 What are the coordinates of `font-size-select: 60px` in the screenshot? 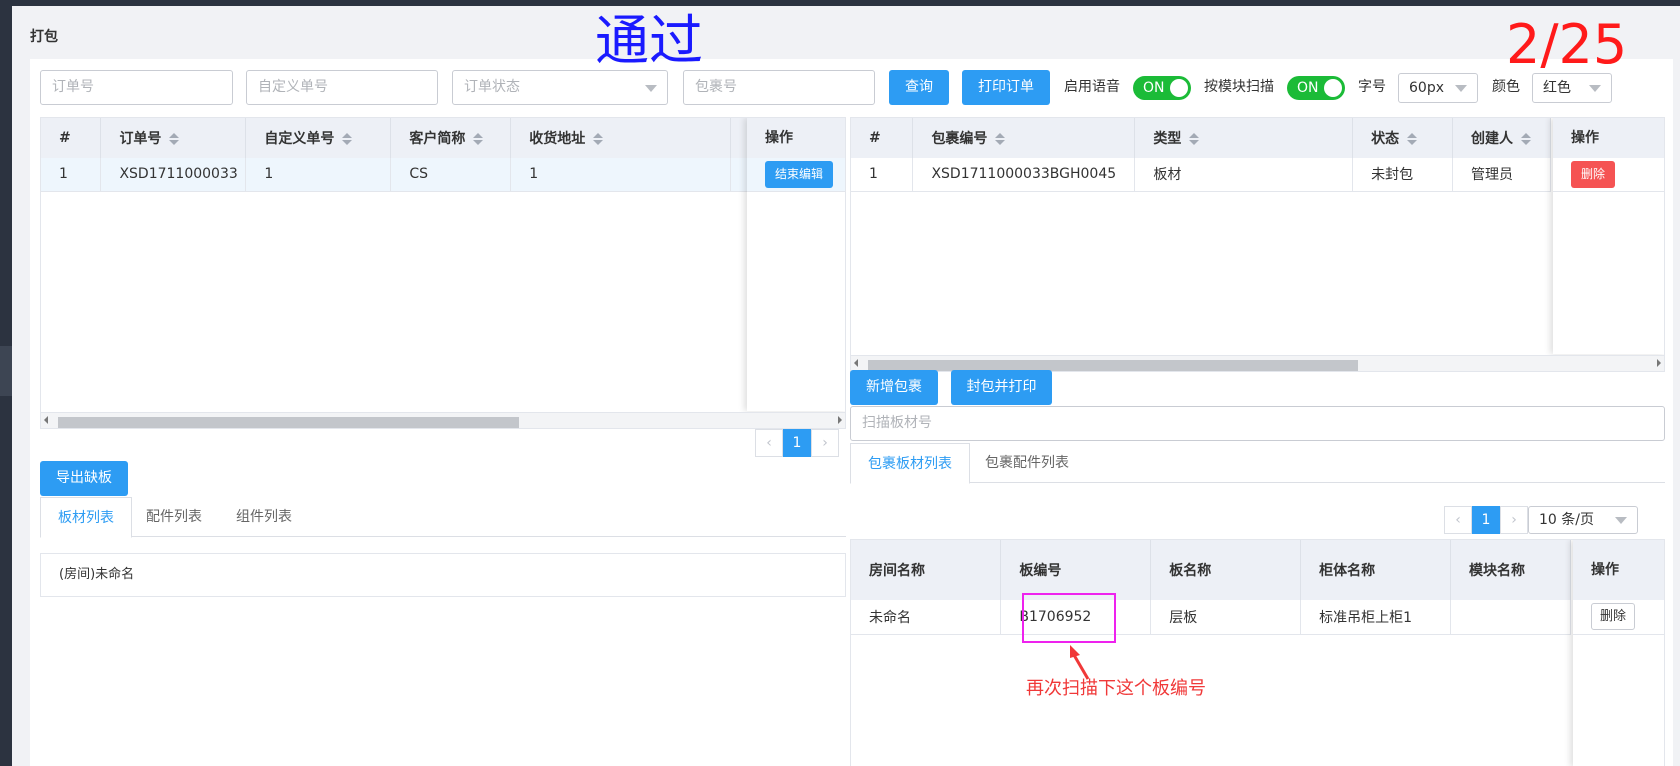 It's located at (1438, 88).